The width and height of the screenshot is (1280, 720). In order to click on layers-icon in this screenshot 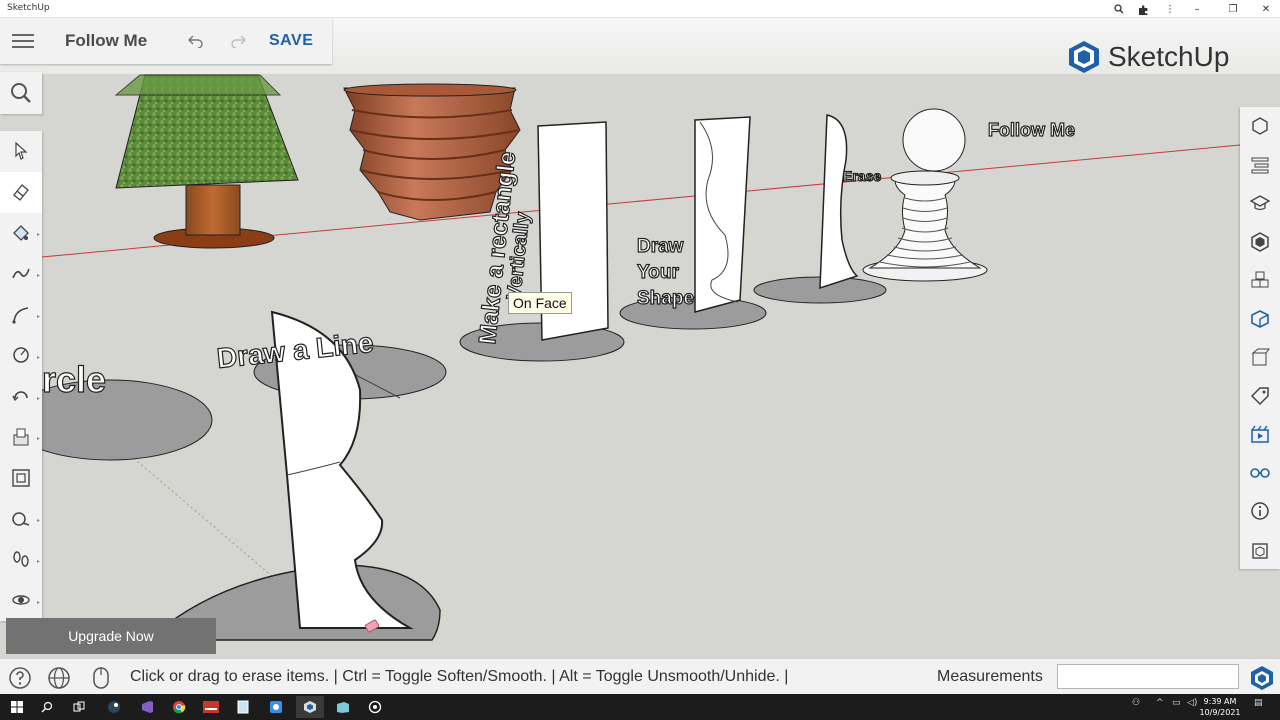, I will do `click(1260, 165)`.